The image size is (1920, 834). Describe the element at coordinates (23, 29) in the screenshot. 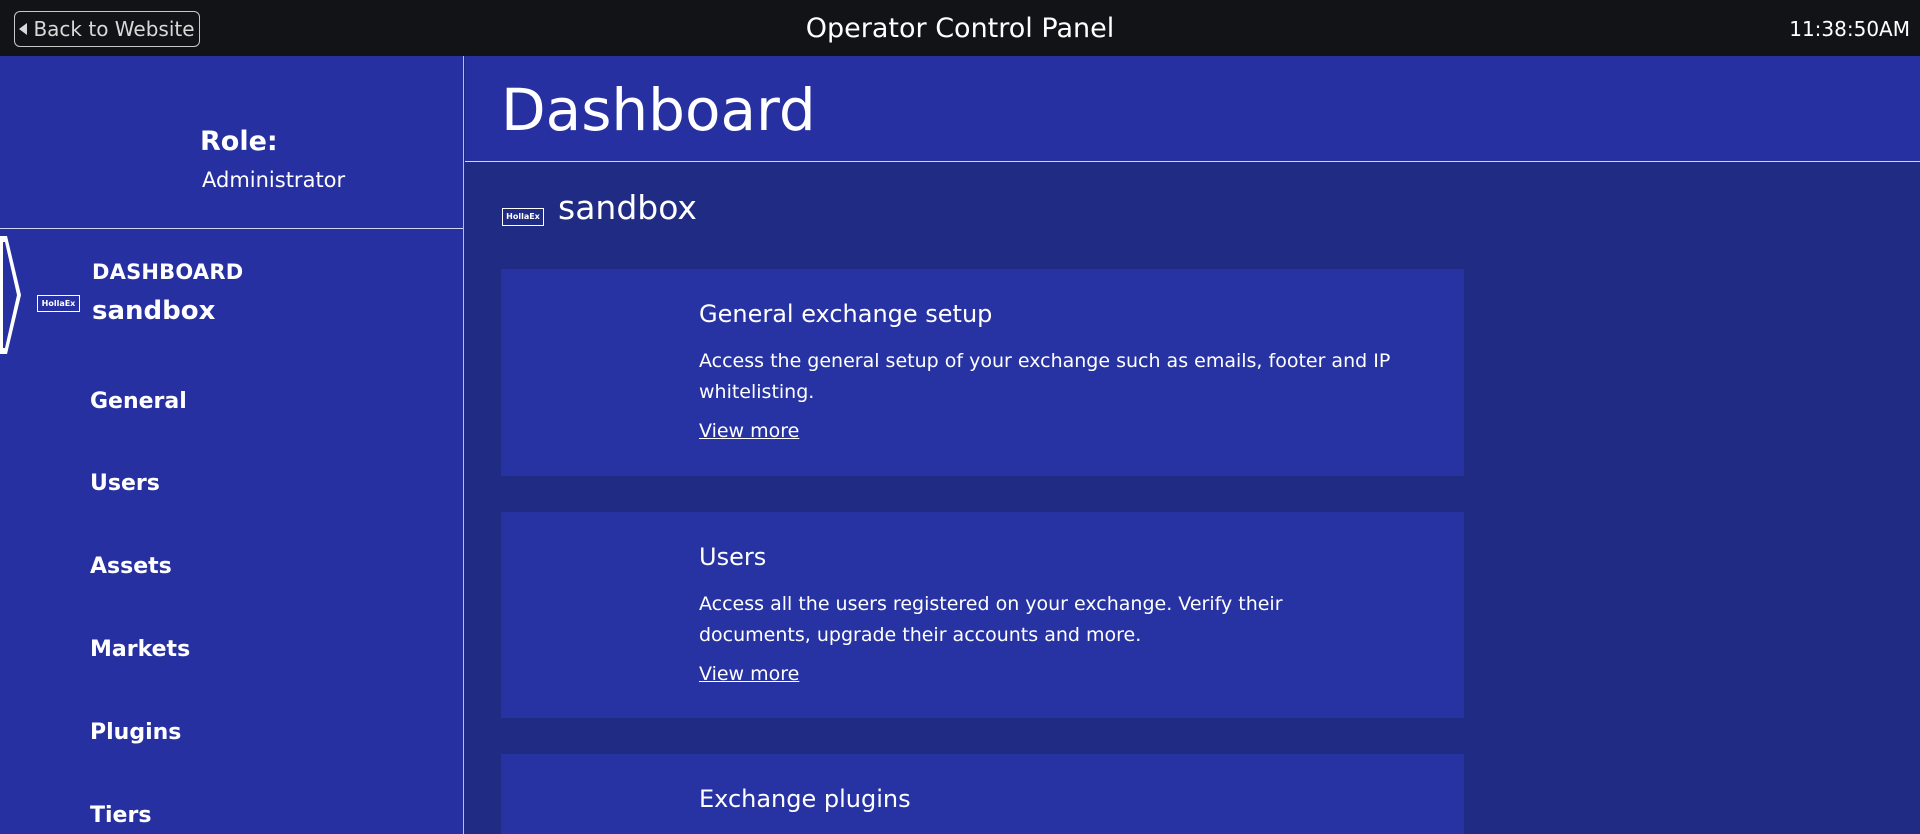

I see `caret-left-icon` at that location.